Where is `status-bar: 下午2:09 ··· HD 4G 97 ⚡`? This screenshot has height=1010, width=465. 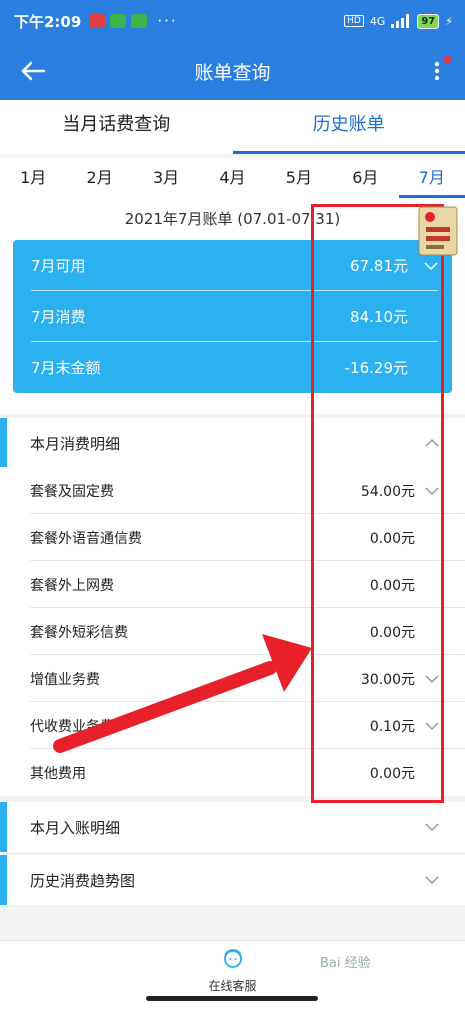
status-bar: 下午2:09 ··· HD 4G 97 ⚡ is located at coordinates (232, 21).